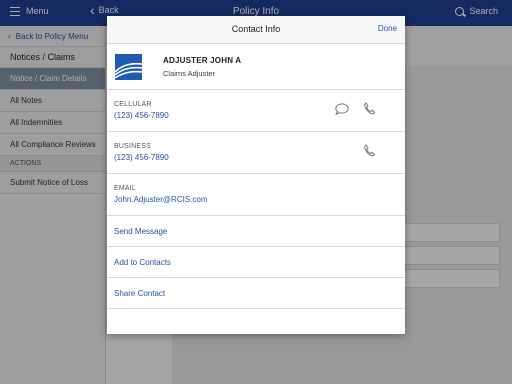  Describe the element at coordinates (256, 231) in the screenshot. I see `send-message-button: Send Message` at that location.